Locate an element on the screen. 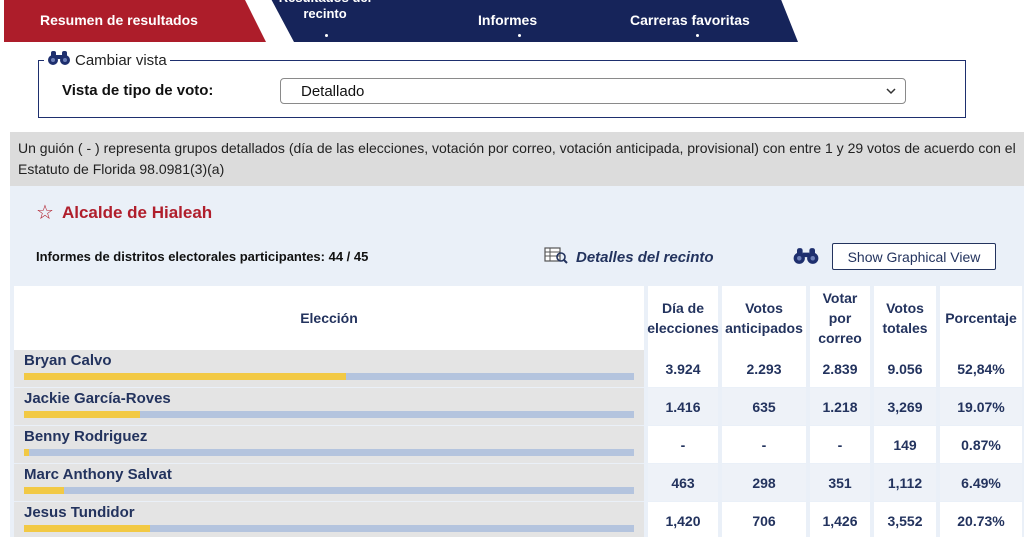 This screenshot has width=1024, height=537. header-totales-text: Votos totales is located at coordinates (905, 318).